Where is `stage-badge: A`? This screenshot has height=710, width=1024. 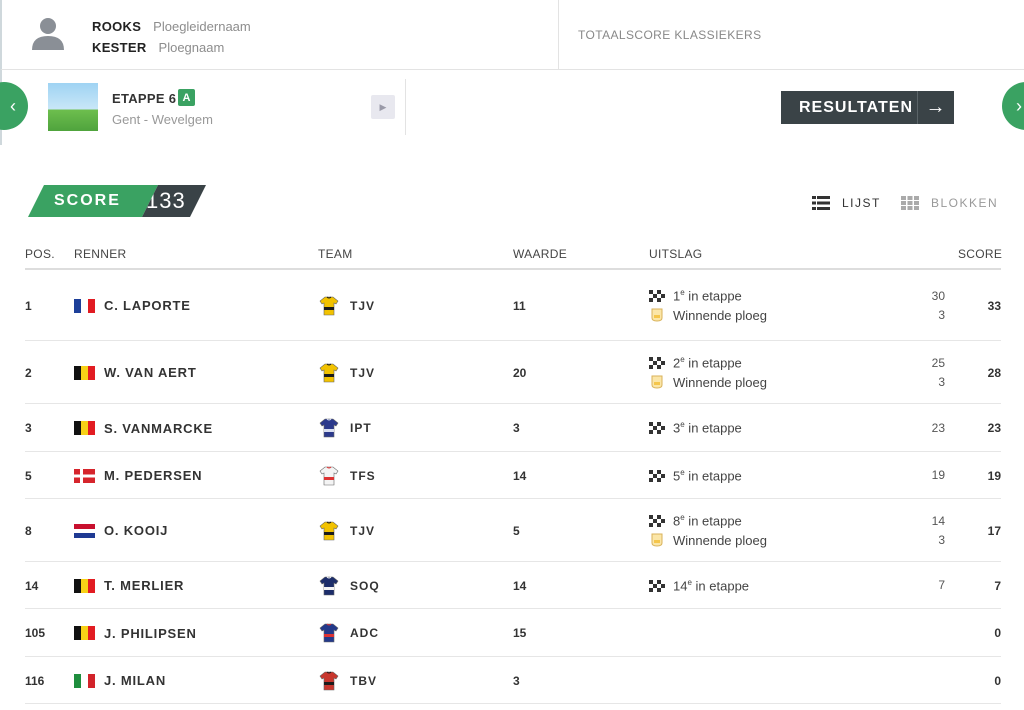 stage-badge: A is located at coordinates (186, 97).